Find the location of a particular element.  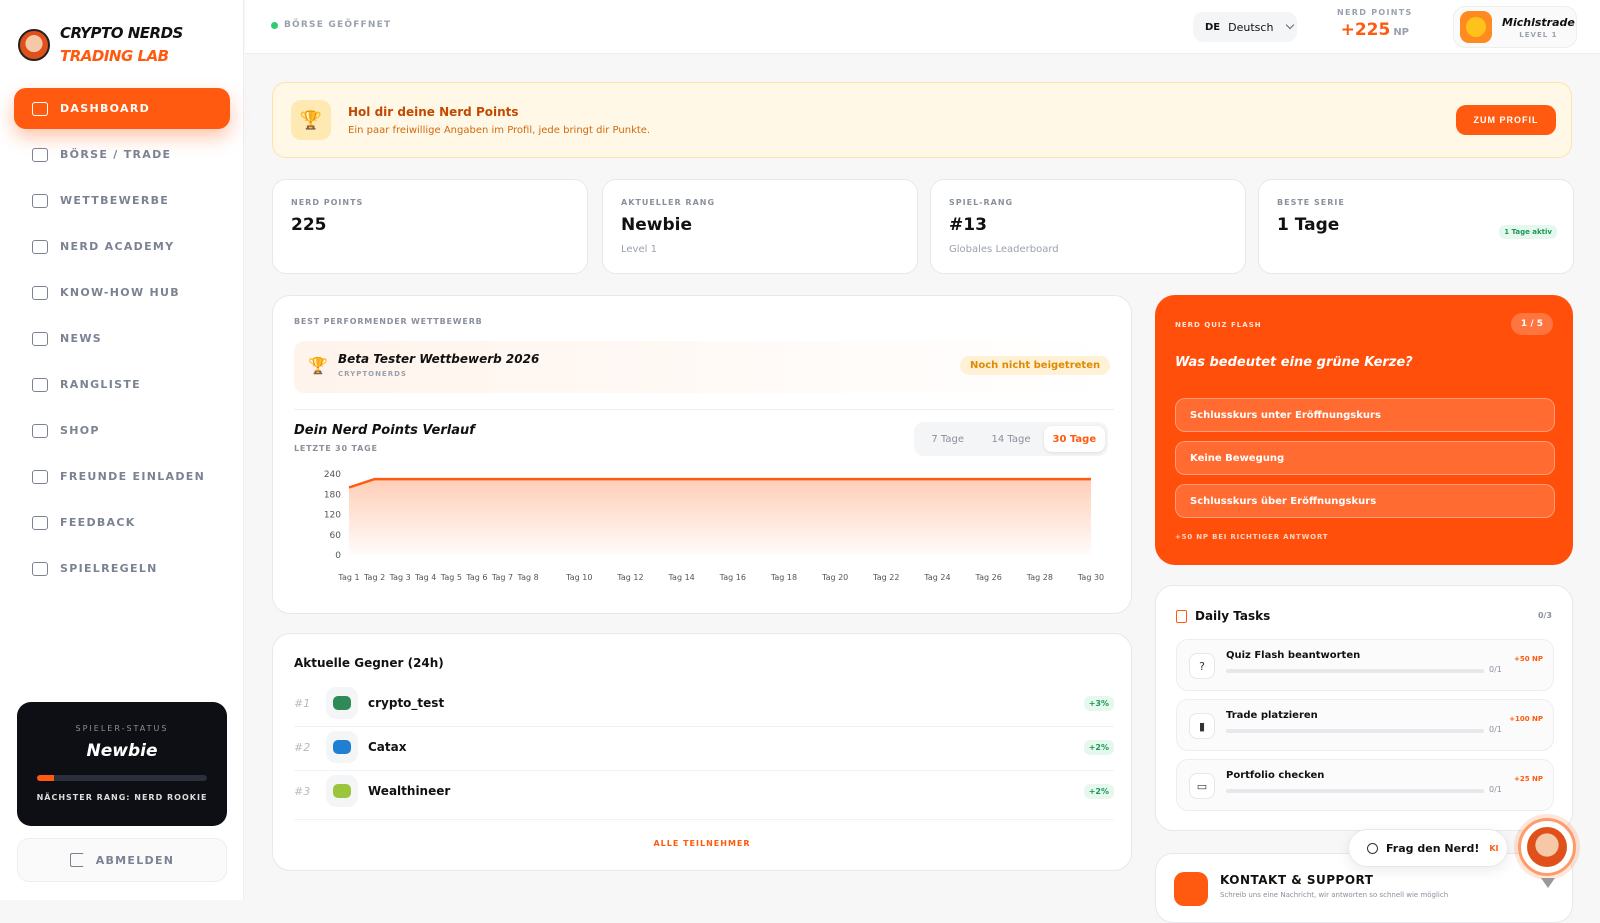

sidebar-item-label: SPIELREGELN is located at coordinates (109, 568).